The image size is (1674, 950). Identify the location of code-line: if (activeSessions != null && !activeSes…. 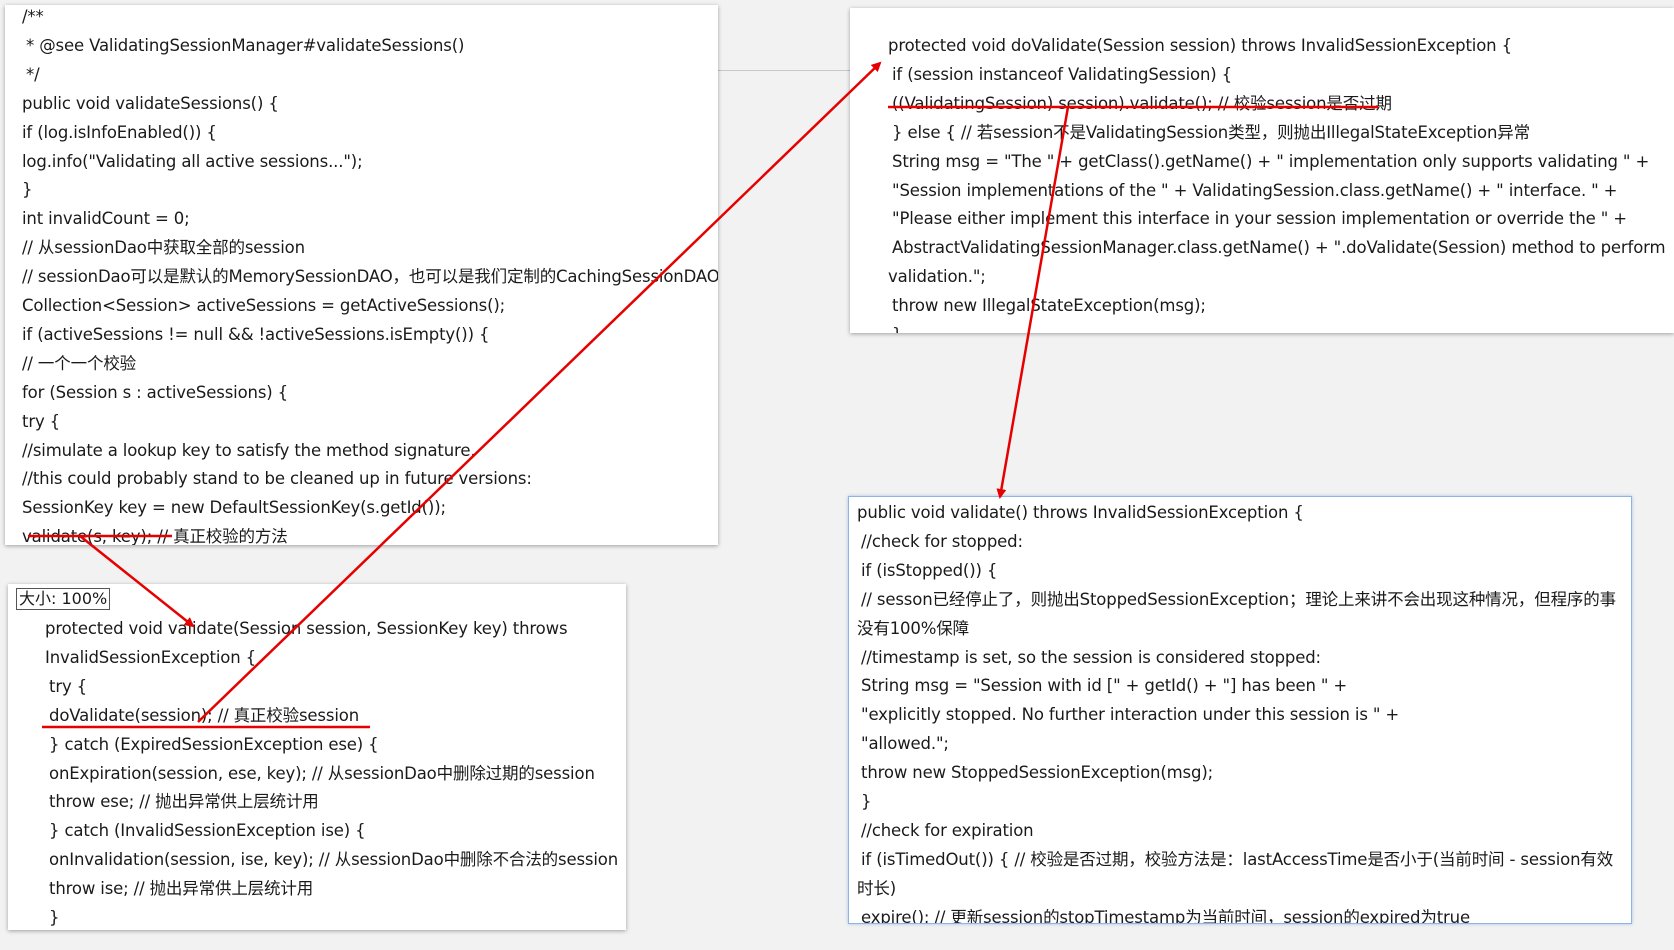
(256, 334).